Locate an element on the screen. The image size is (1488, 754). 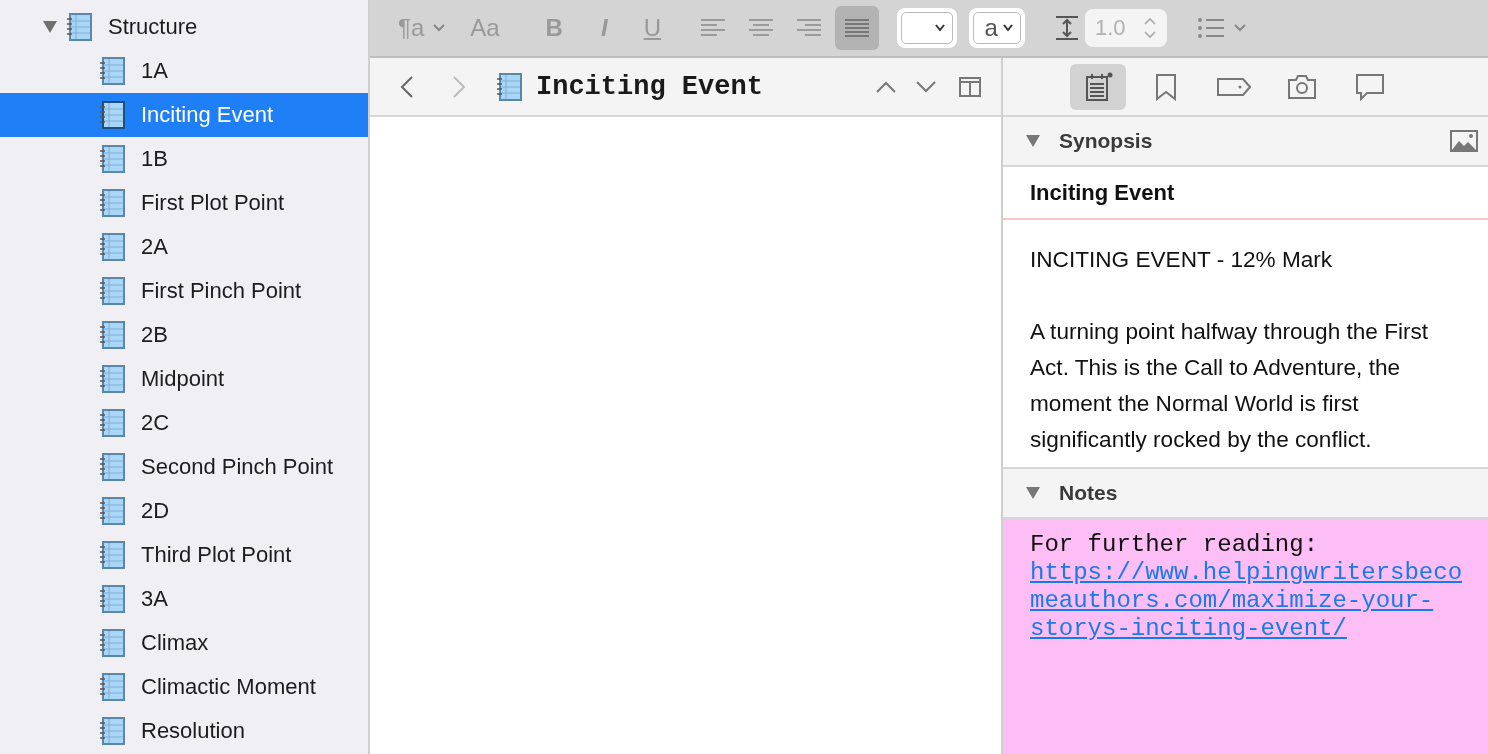
binder-item: Inciting Event is located at coordinates (184, 115).